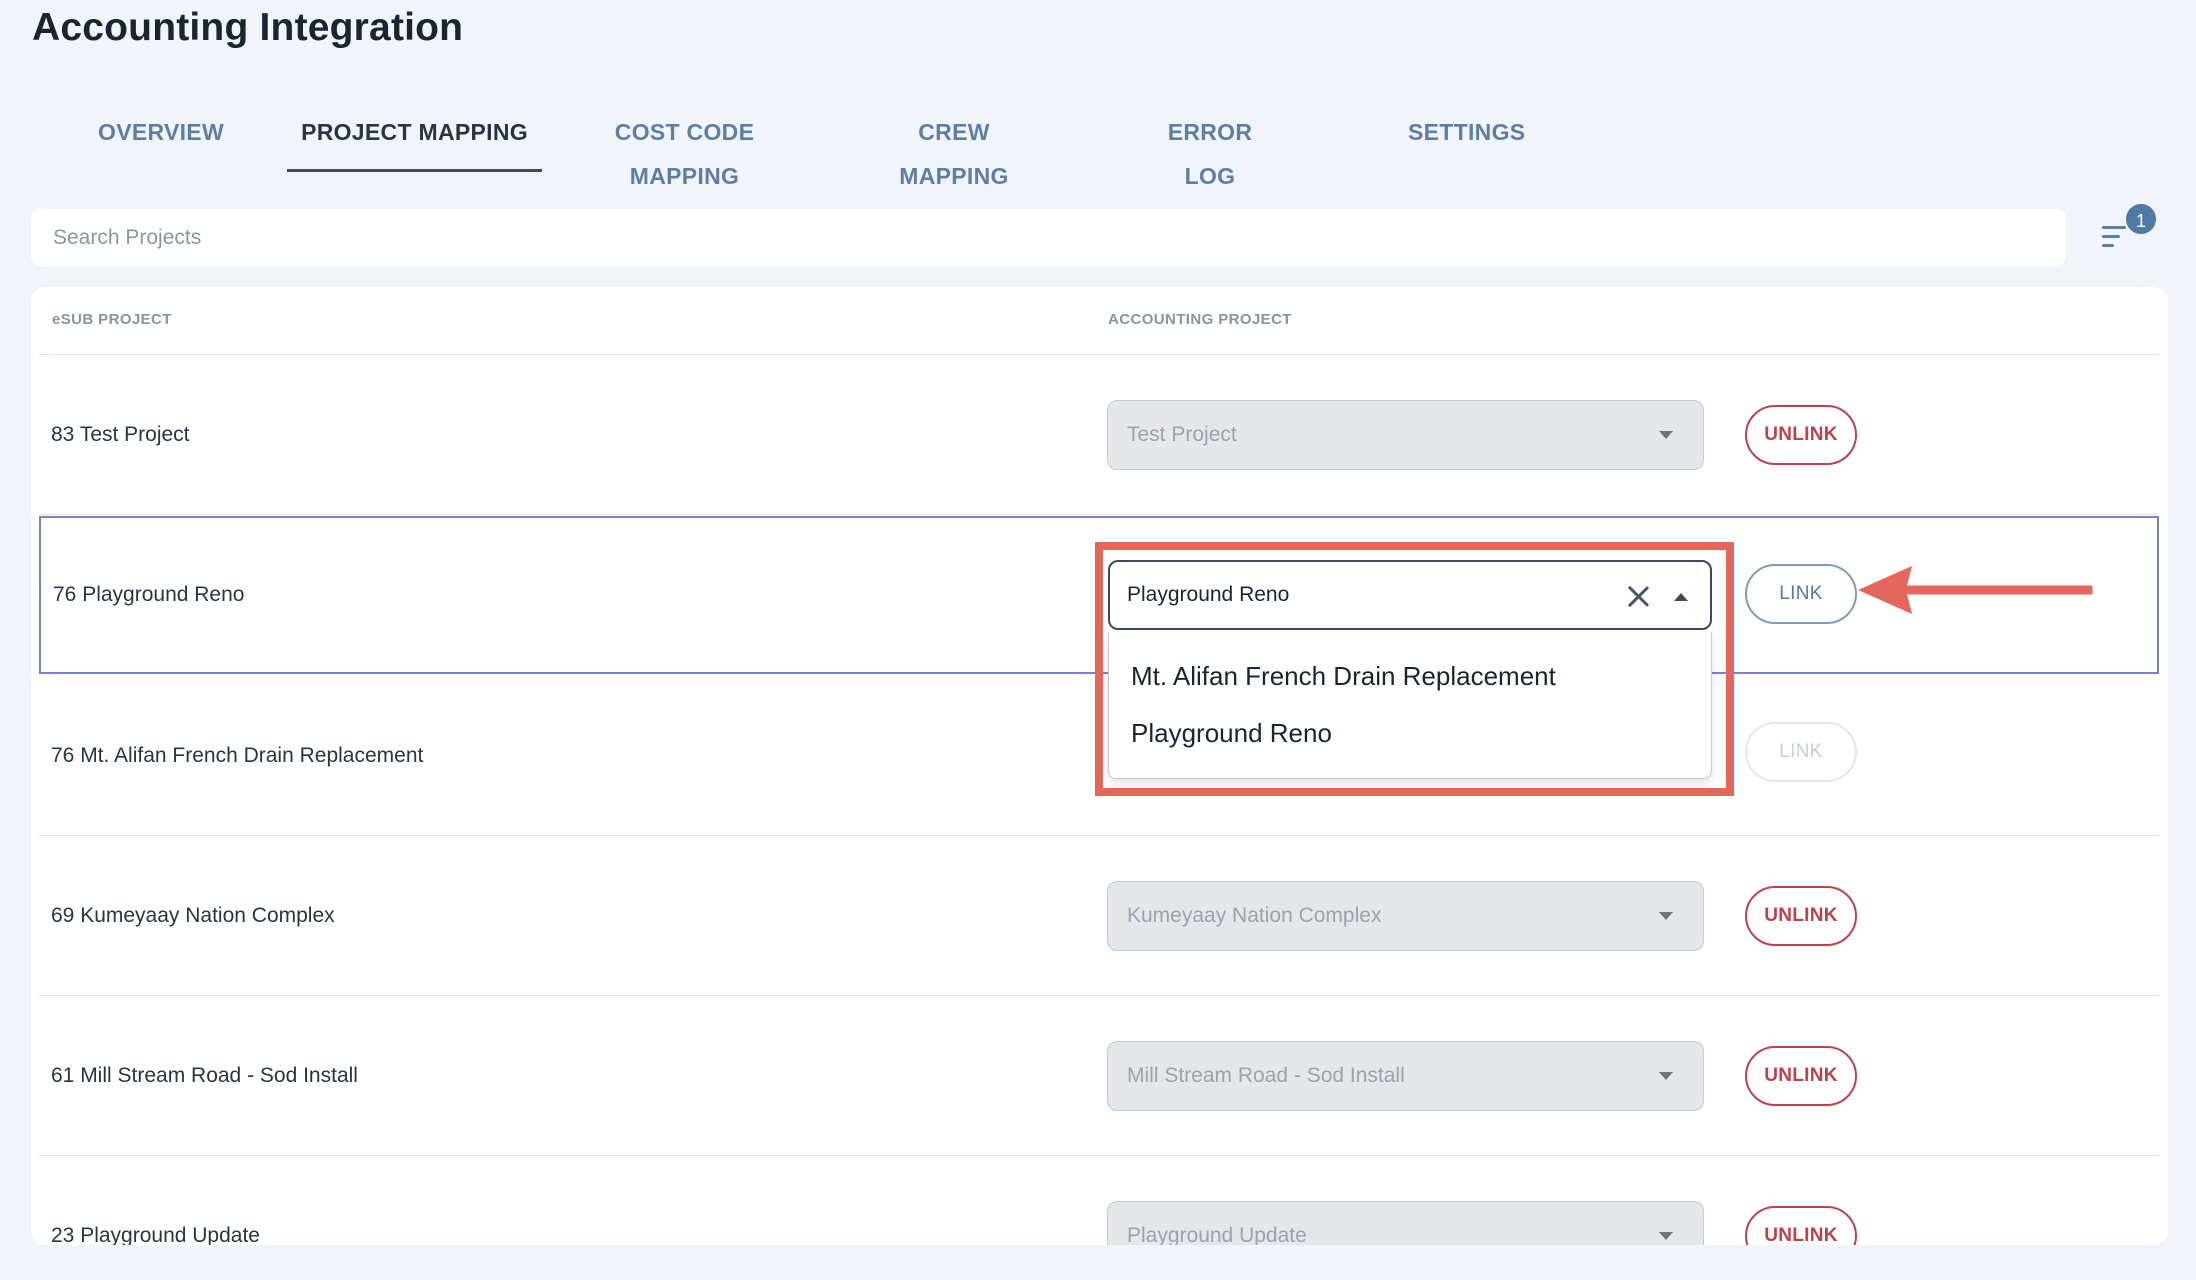 The width and height of the screenshot is (2196, 1280). What do you see at coordinates (1410, 595) in the screenshot?
I see `accounting-project-select-open: Playground Reno` at bounding box center [1410, 595].